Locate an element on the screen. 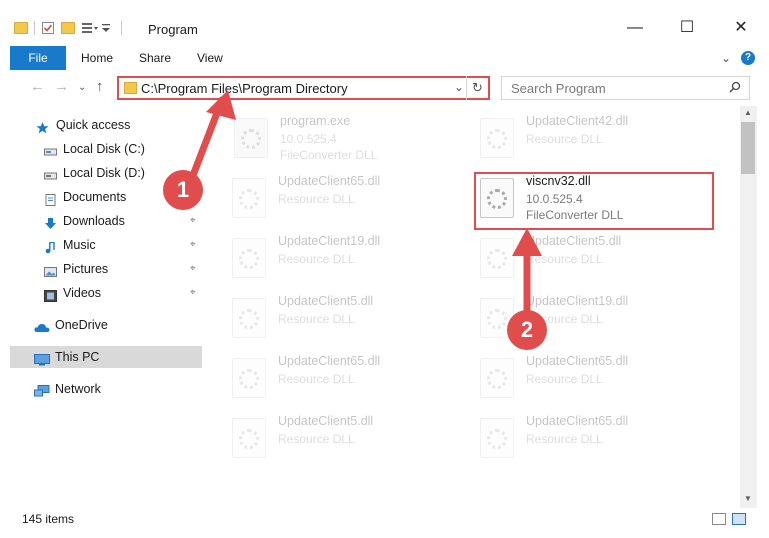 The width and height of the screenshot is (769, 538). tab-share: Share is located at coordinates (155, 58).